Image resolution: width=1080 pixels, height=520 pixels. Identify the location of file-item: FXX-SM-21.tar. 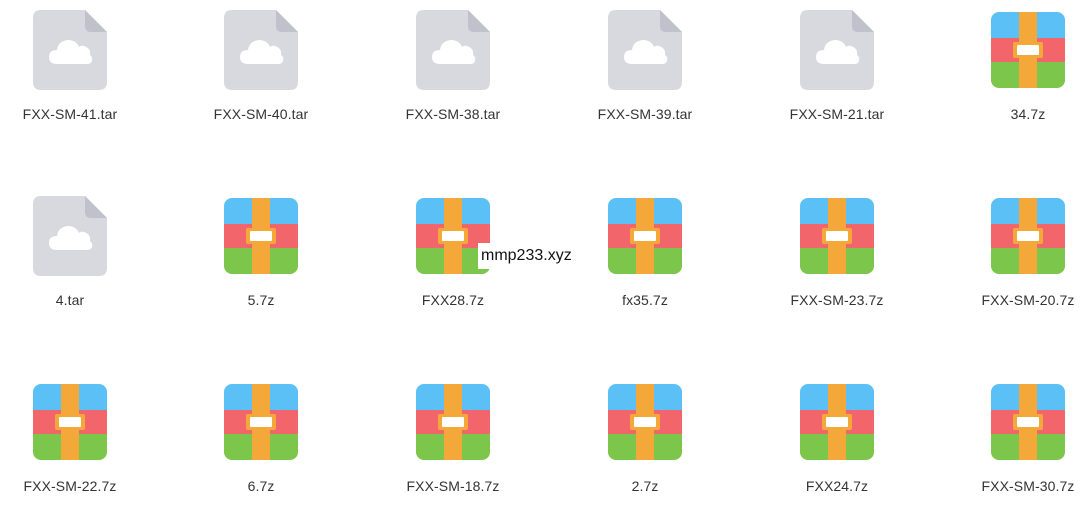
(837, 74).